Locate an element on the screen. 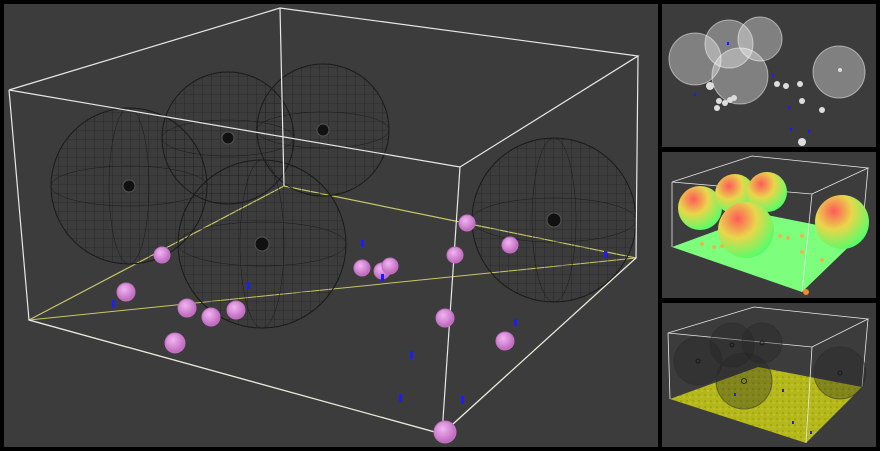 The height and width of the screenshot is (451, 880). textured-viewport is located at coordinates (769, 375).